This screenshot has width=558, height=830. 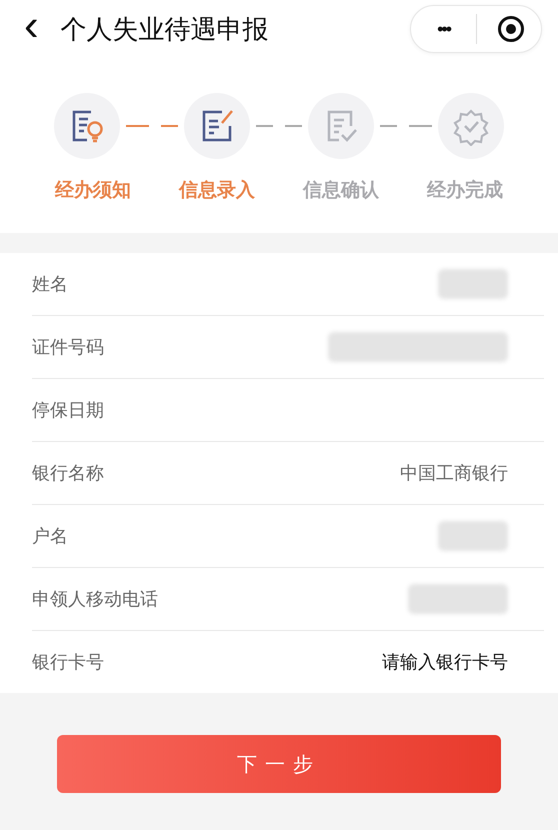 What do you see at coordinates (217, 190) in the screenshot?
I see `step-label: 信息录入` at bounding box center [217, 190].